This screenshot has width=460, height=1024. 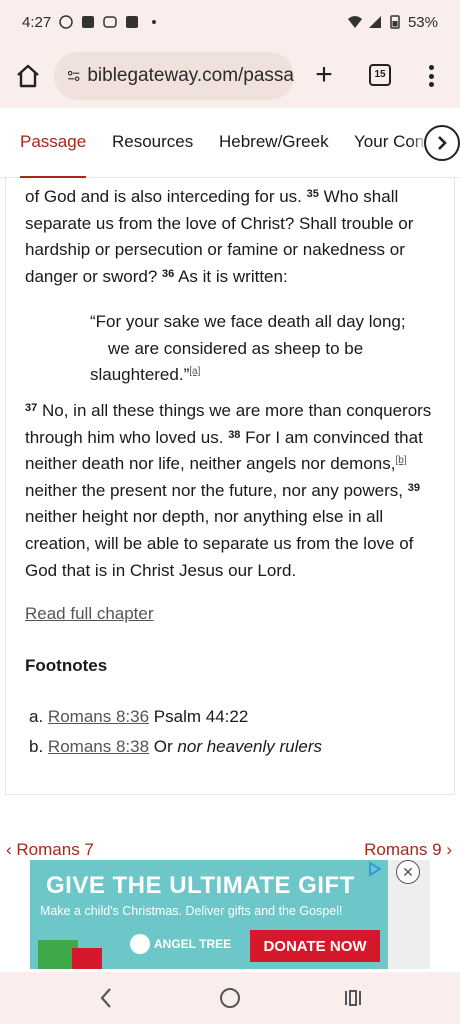 I want to click on footnote-ref-link: Romans 8:38, so click(x=98, y=746).